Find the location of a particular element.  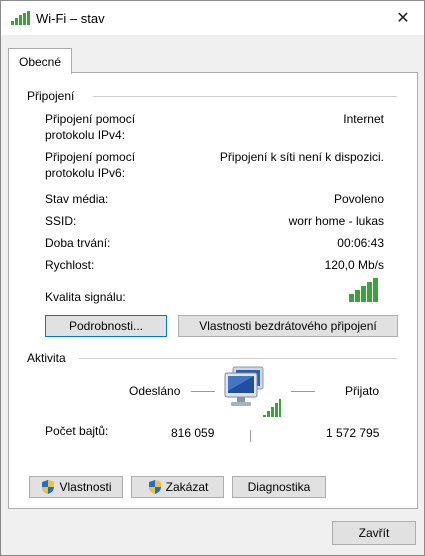

disable-button: Zakázat is located at coordinates (177, 487).